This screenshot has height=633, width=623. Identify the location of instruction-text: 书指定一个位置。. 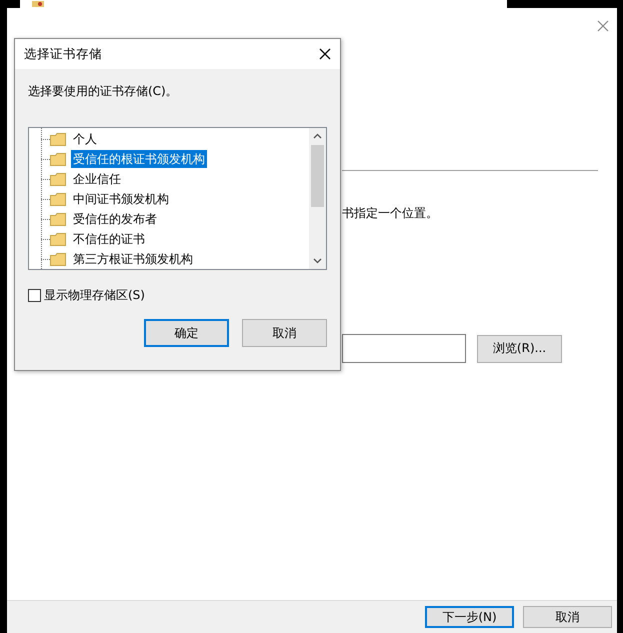
(390, 213).